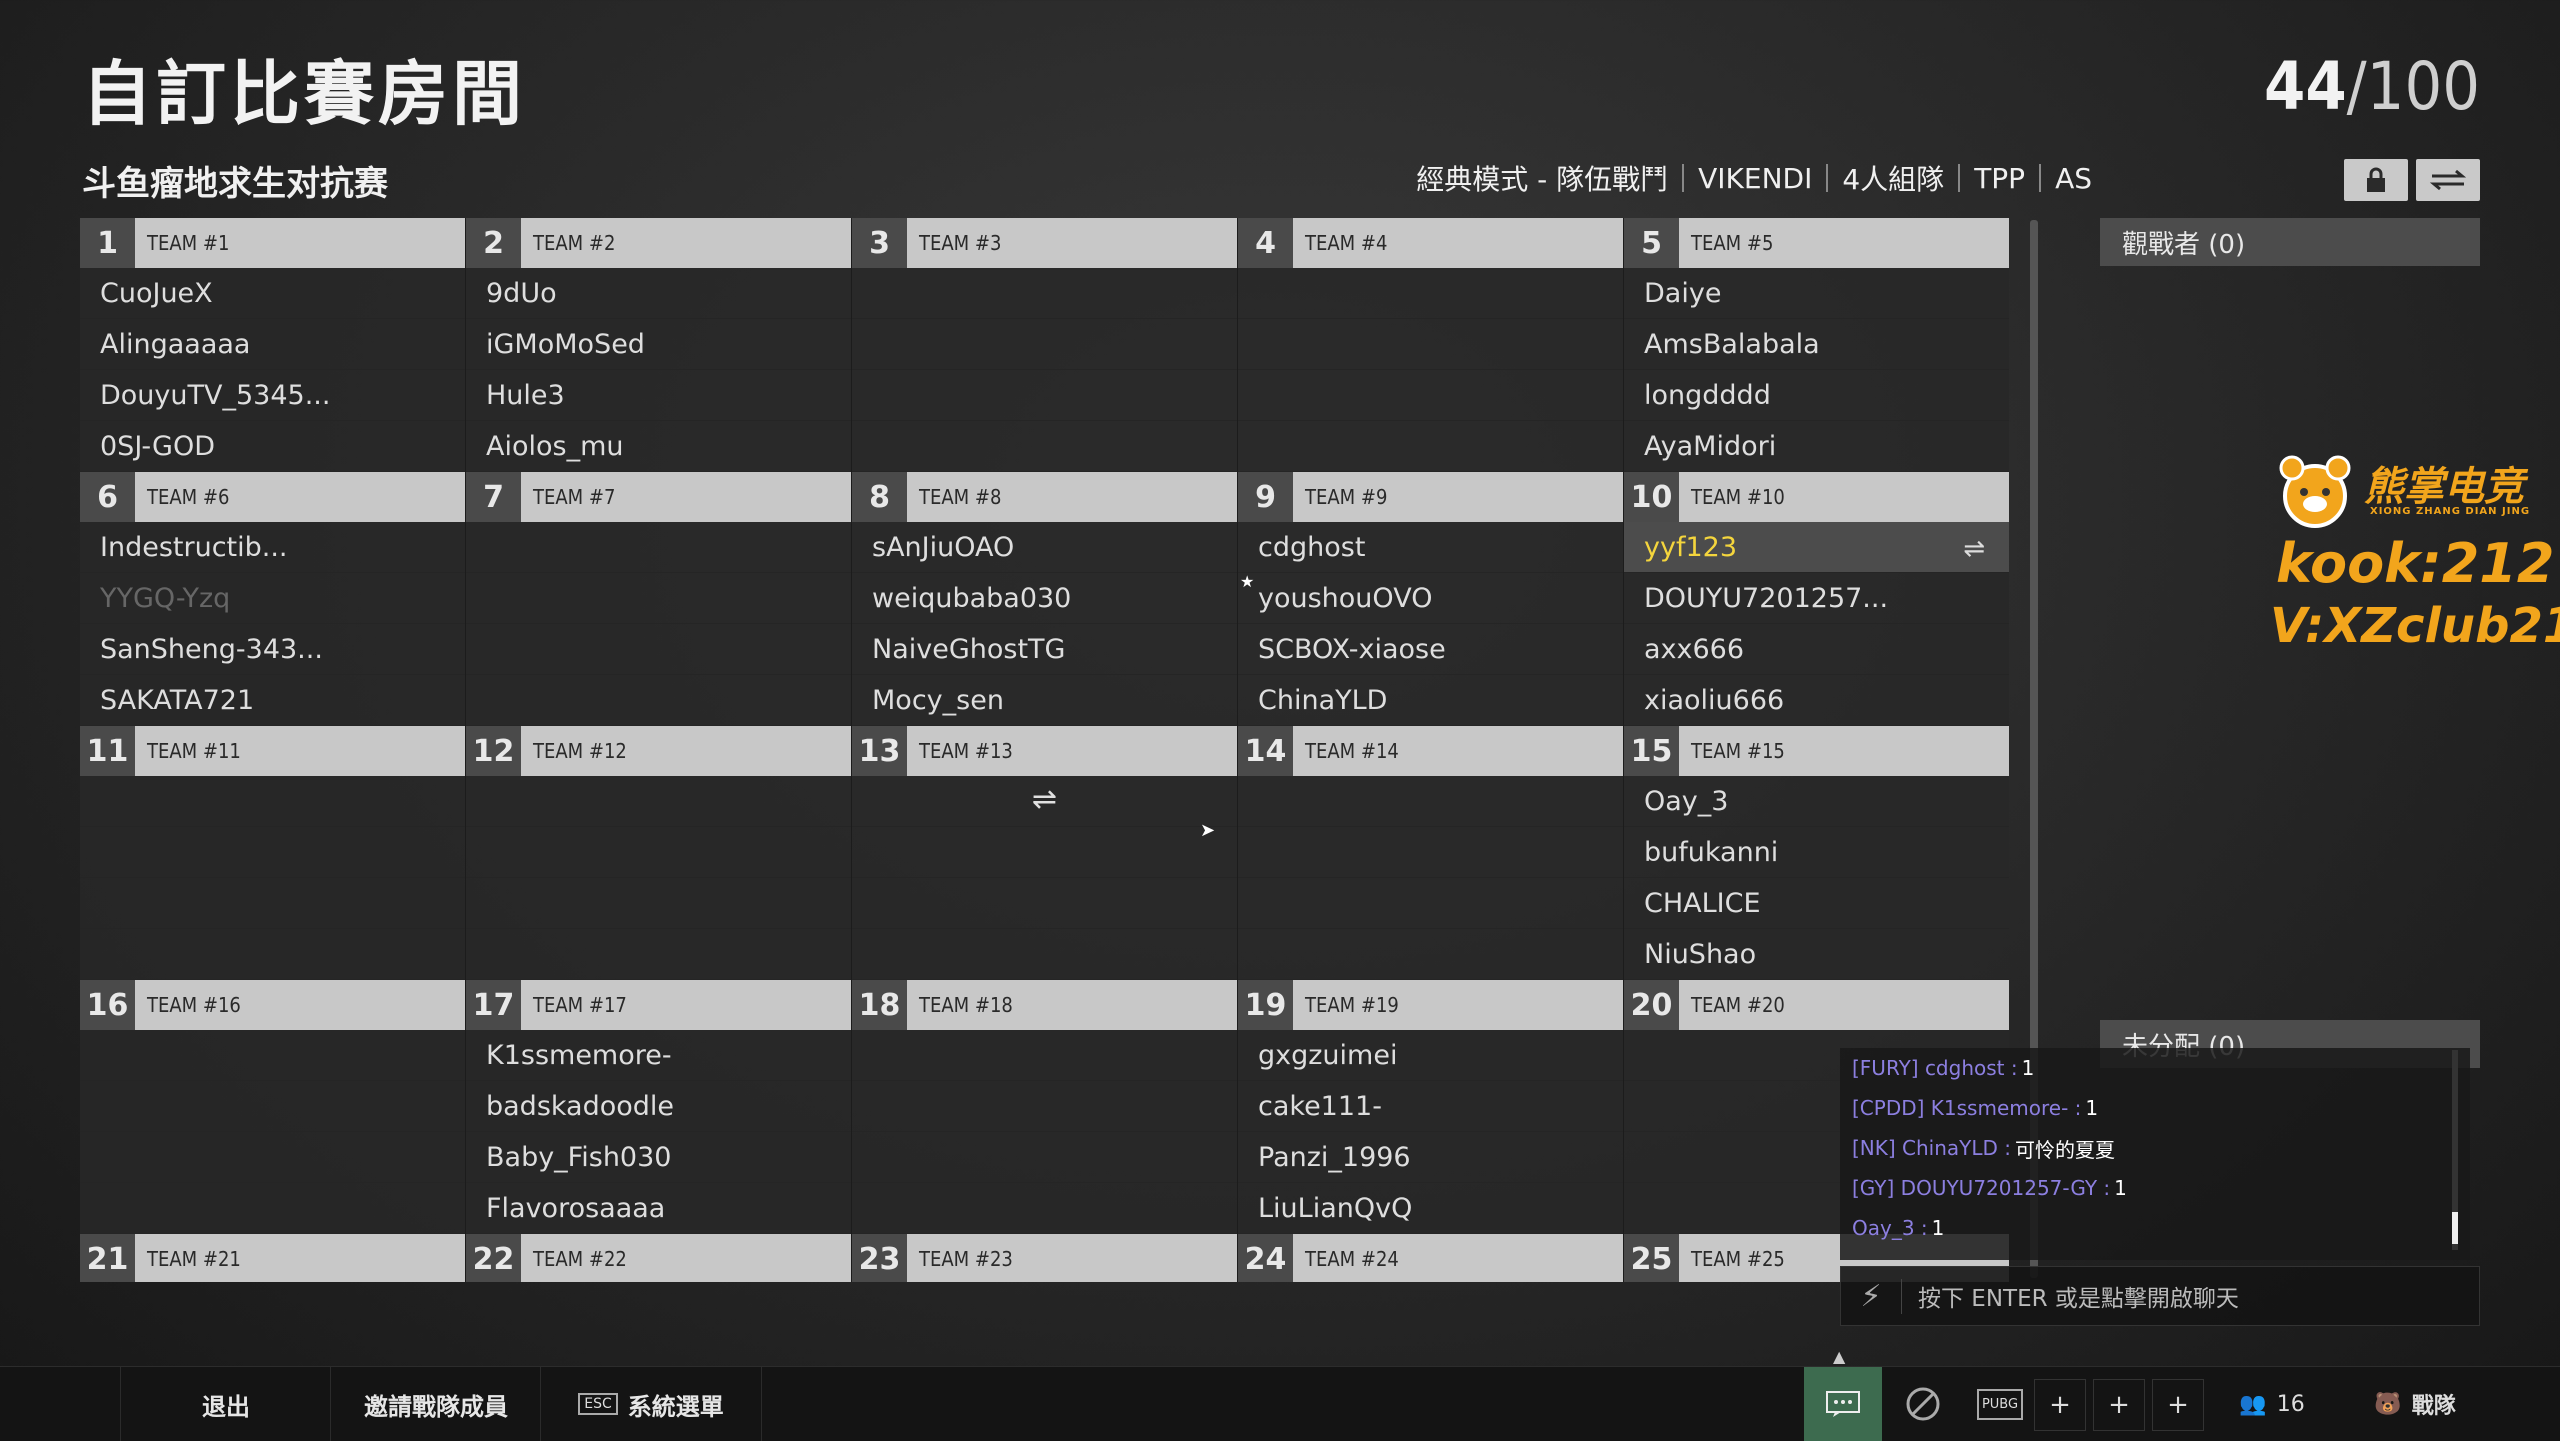  Describe the element at coordinates (658, 344) in the screenshot. I see `player-slot: iGMoMoSed` at that location.